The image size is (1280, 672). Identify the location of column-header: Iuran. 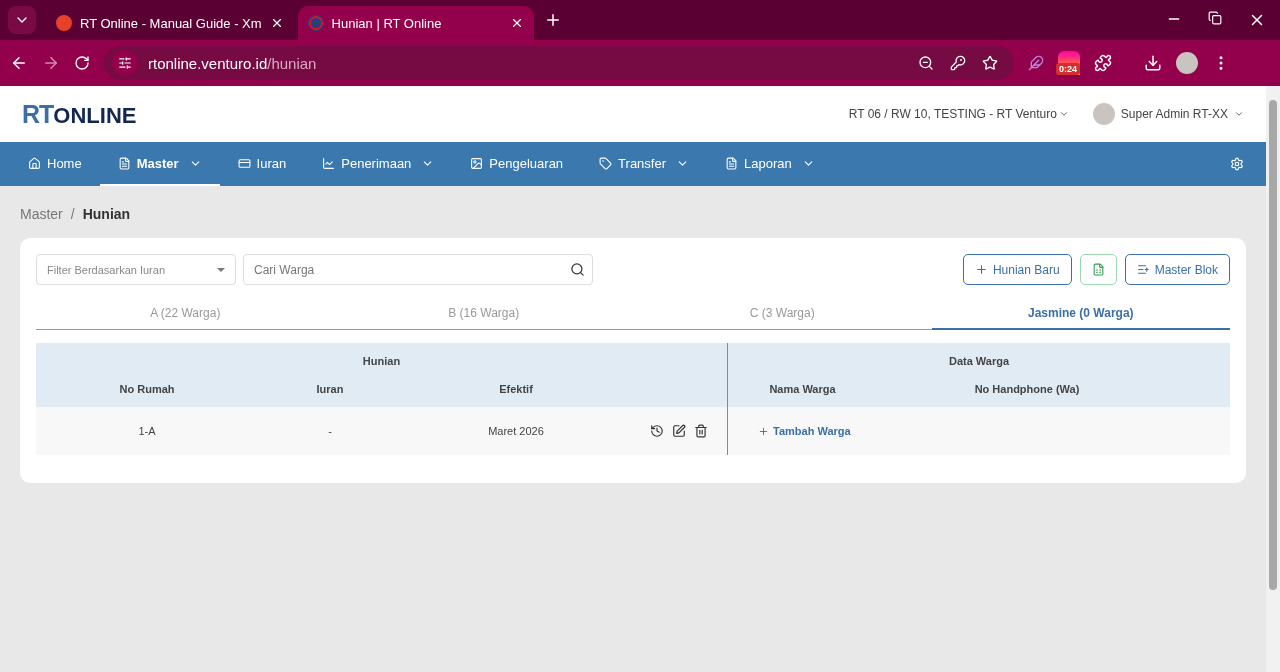
(330, 390).